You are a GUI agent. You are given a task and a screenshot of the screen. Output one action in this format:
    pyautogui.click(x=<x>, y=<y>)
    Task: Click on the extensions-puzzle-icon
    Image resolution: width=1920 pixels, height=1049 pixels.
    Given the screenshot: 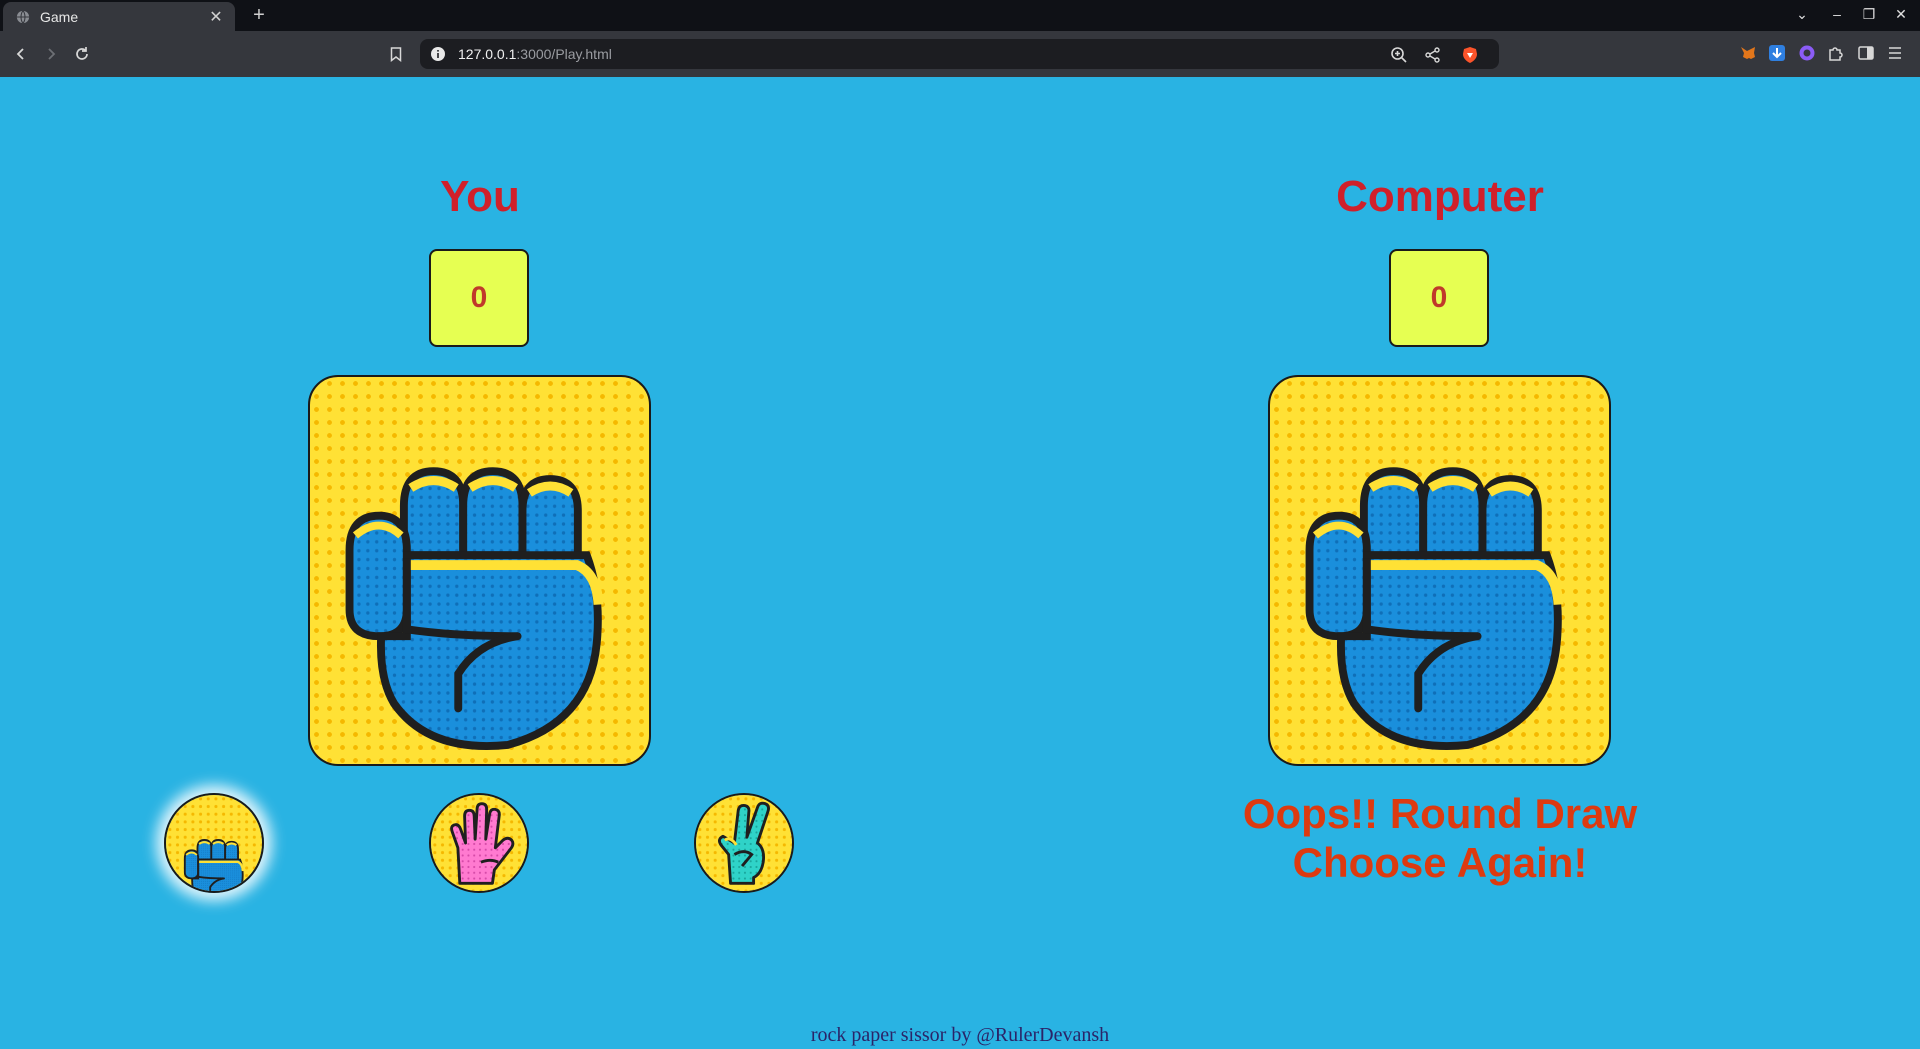 What is the action you would take?
    pyautogui.click(x=1836, y=53)
    